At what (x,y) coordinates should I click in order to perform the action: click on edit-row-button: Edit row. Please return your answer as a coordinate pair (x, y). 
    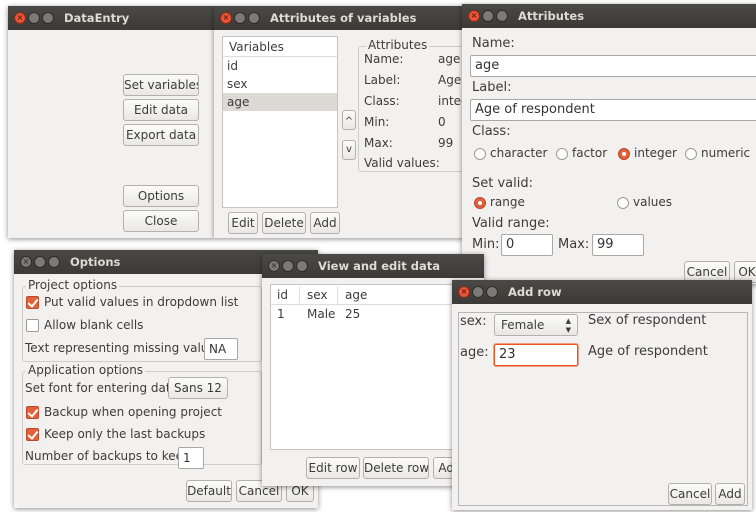
    Looking at the image, I should click on (333, 468).